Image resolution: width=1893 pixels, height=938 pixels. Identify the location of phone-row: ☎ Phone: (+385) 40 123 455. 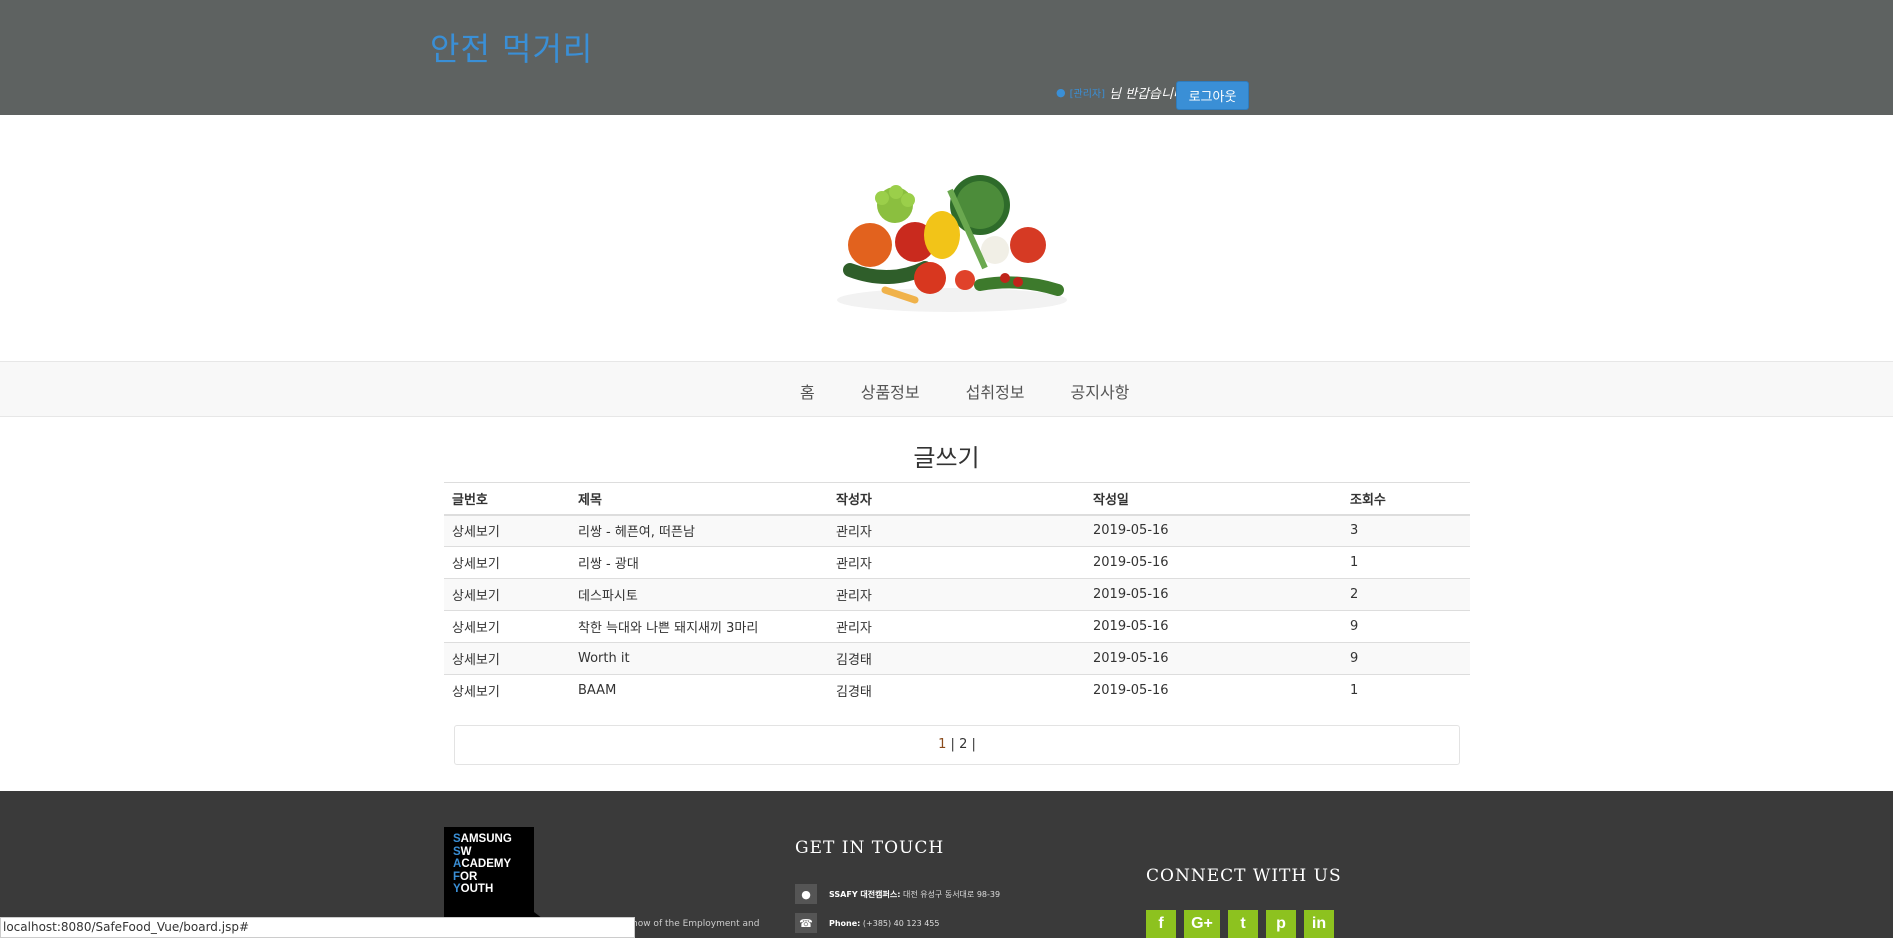
(867, 923).